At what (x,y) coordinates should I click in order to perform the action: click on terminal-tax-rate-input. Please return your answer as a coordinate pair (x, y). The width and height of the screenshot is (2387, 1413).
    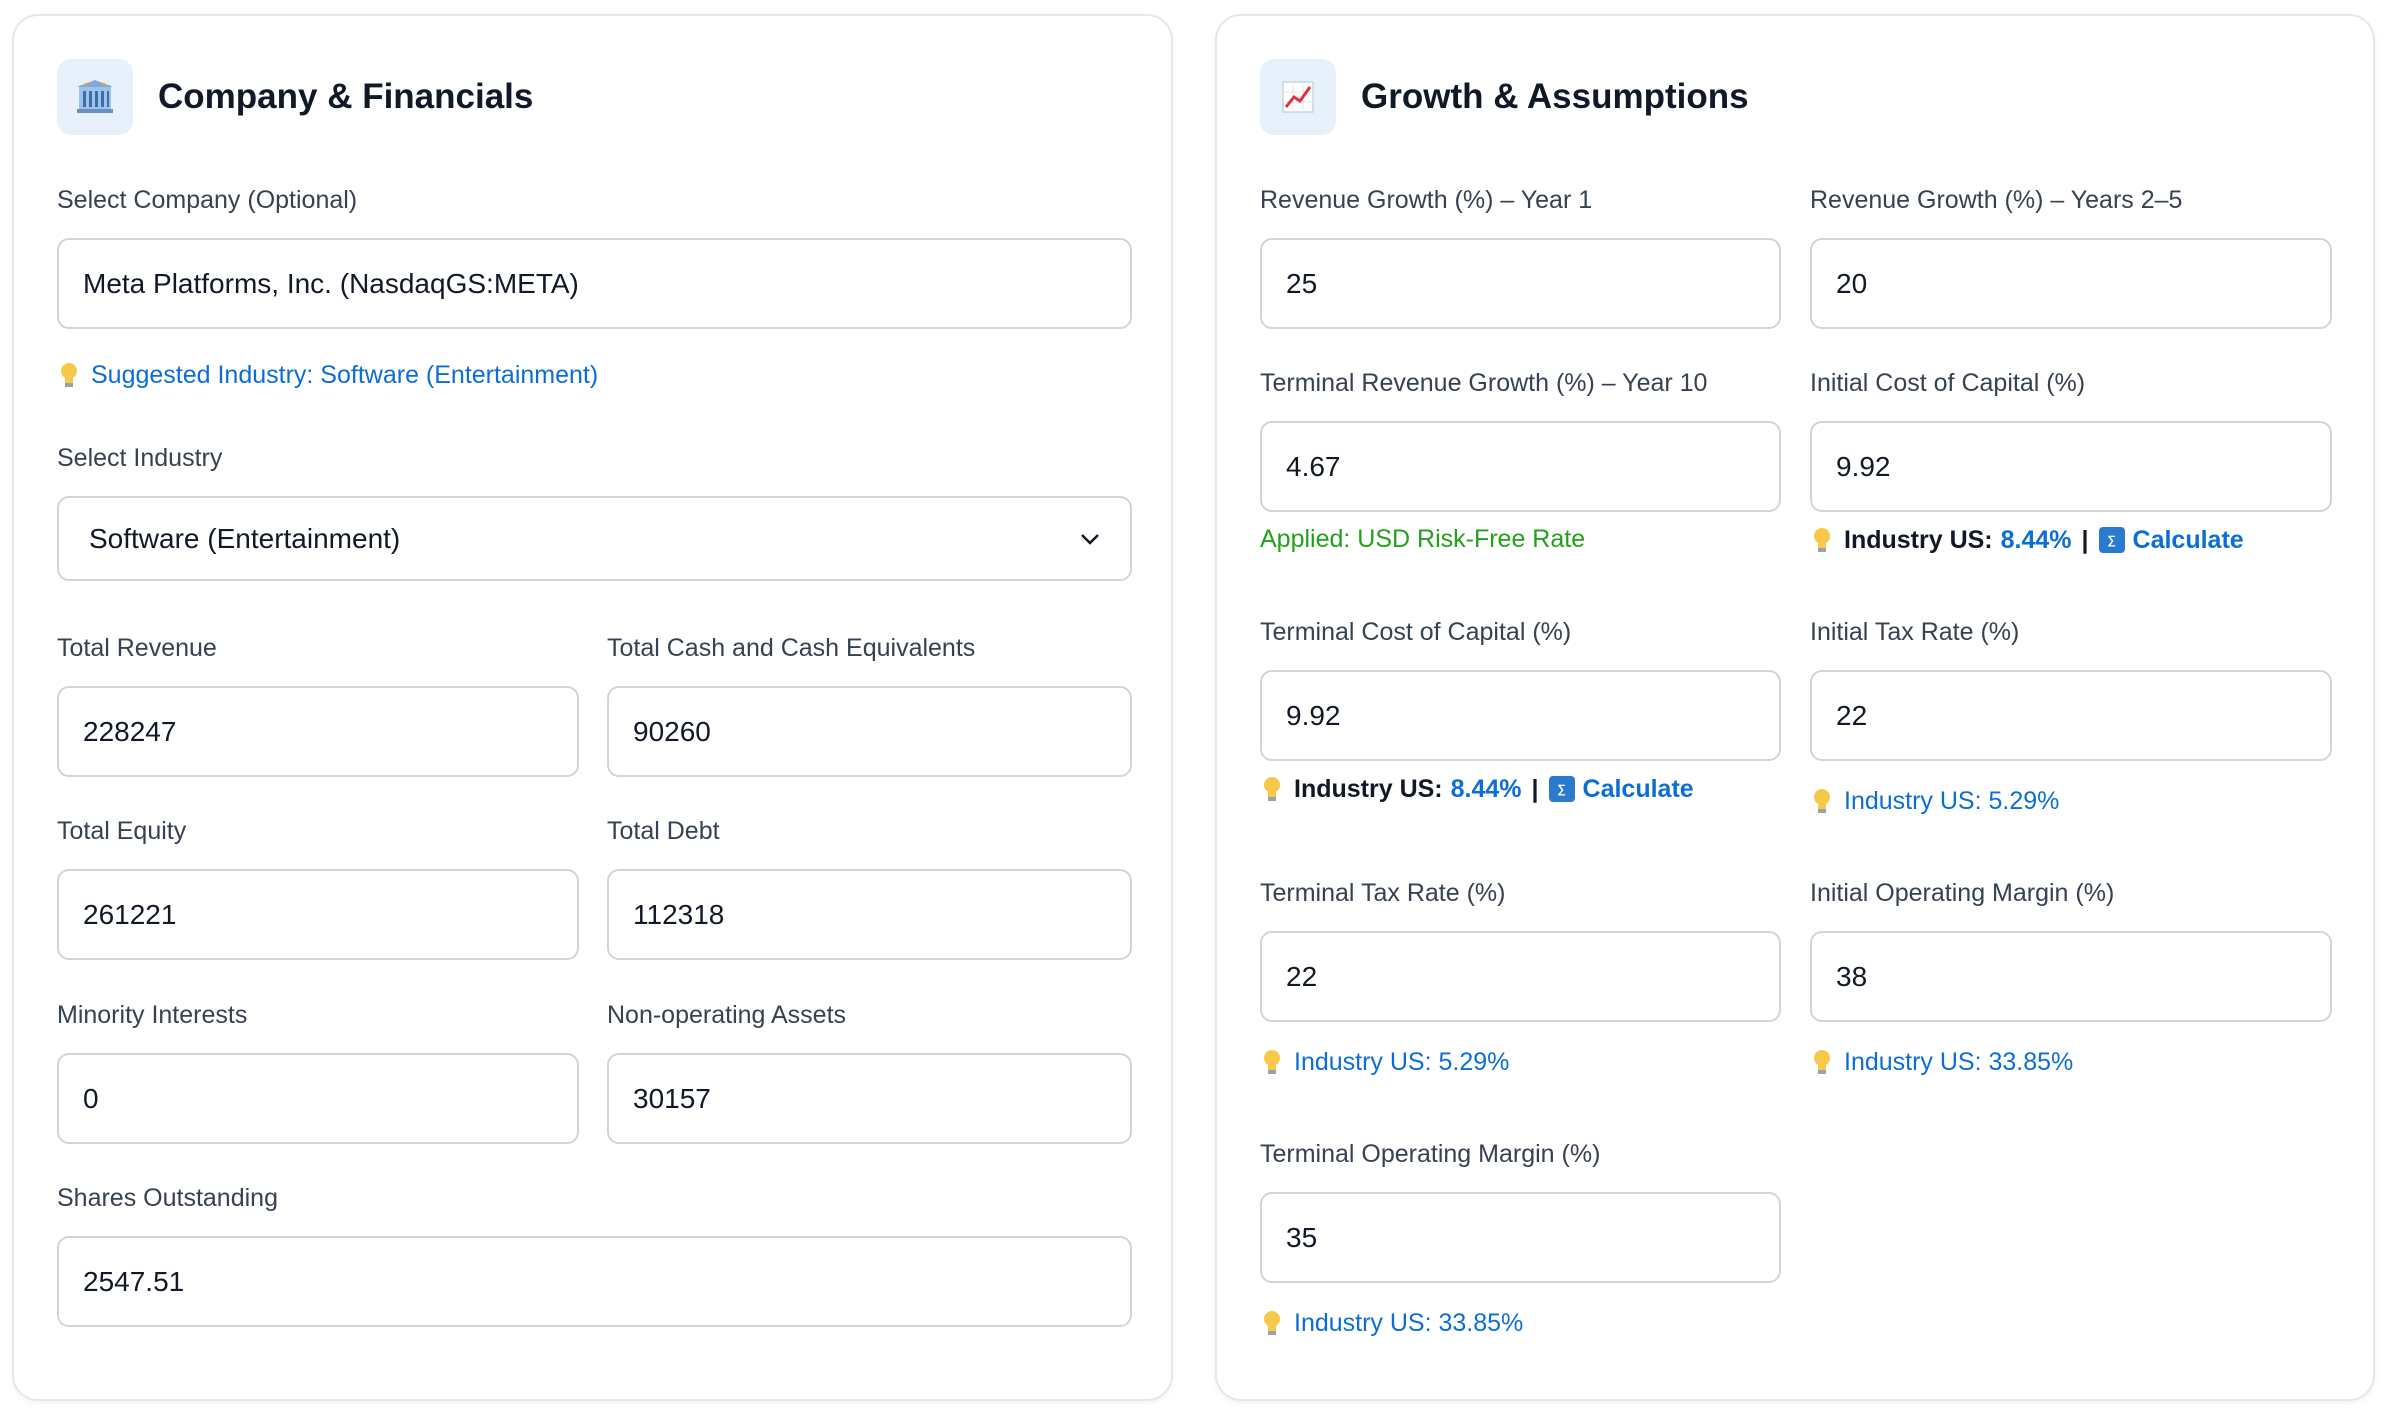
    Looking at the image, I should click on (1520, 976).